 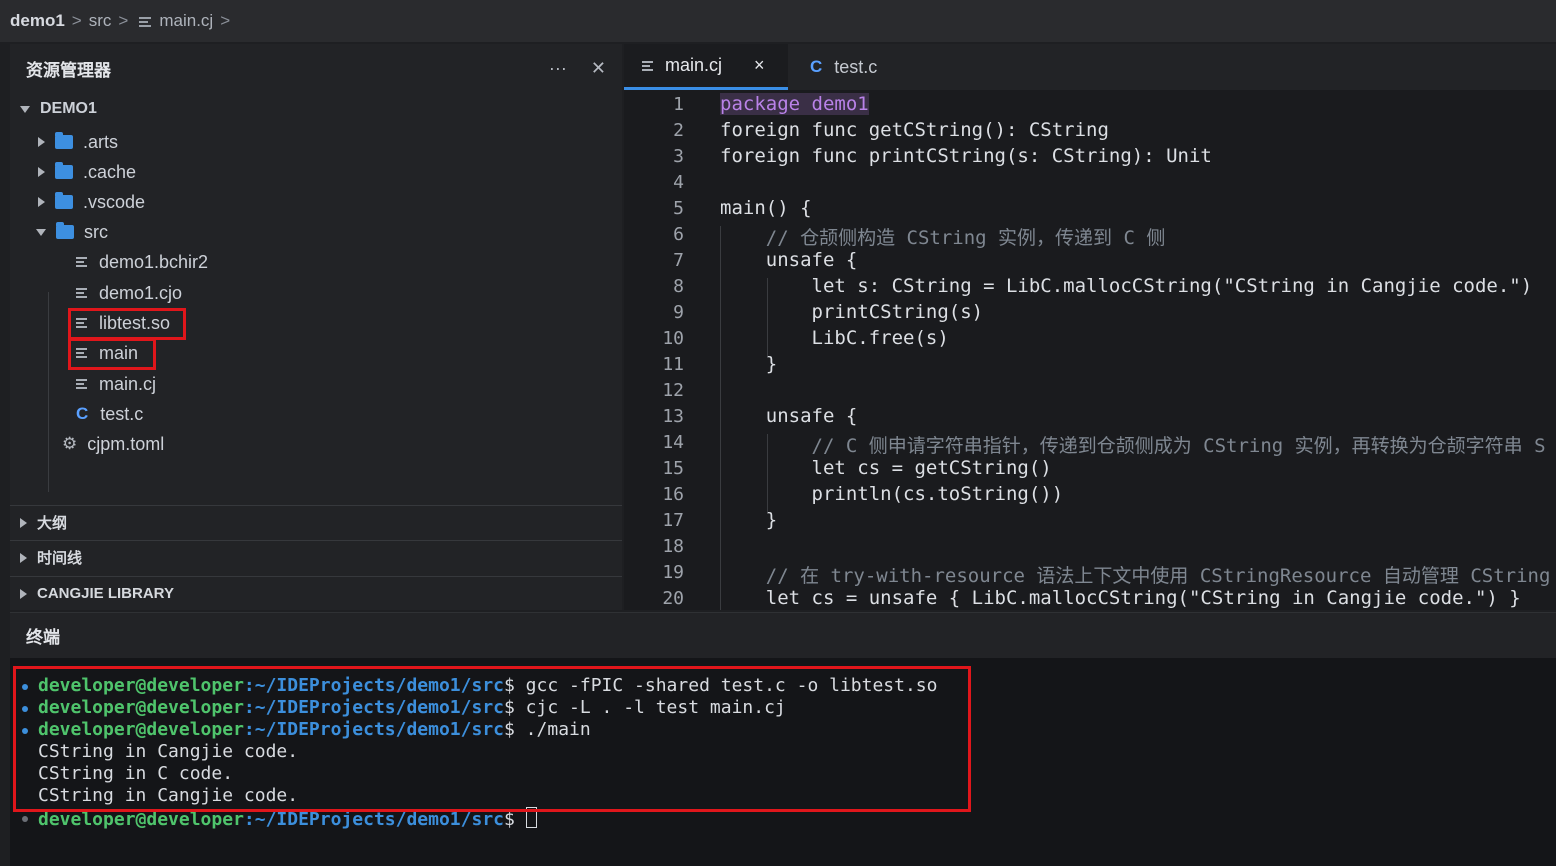 I want to click on breadcrumb-item-demo1: demo1, so click(x=37, y=21).